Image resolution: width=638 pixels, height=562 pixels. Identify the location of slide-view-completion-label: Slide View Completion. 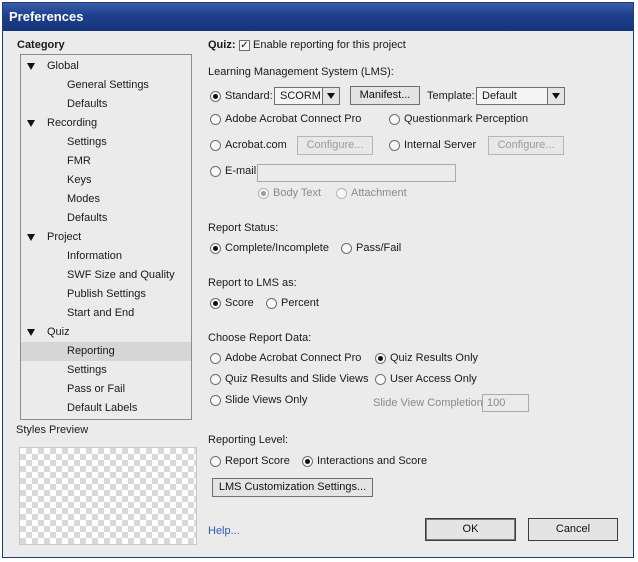
(428, 403).